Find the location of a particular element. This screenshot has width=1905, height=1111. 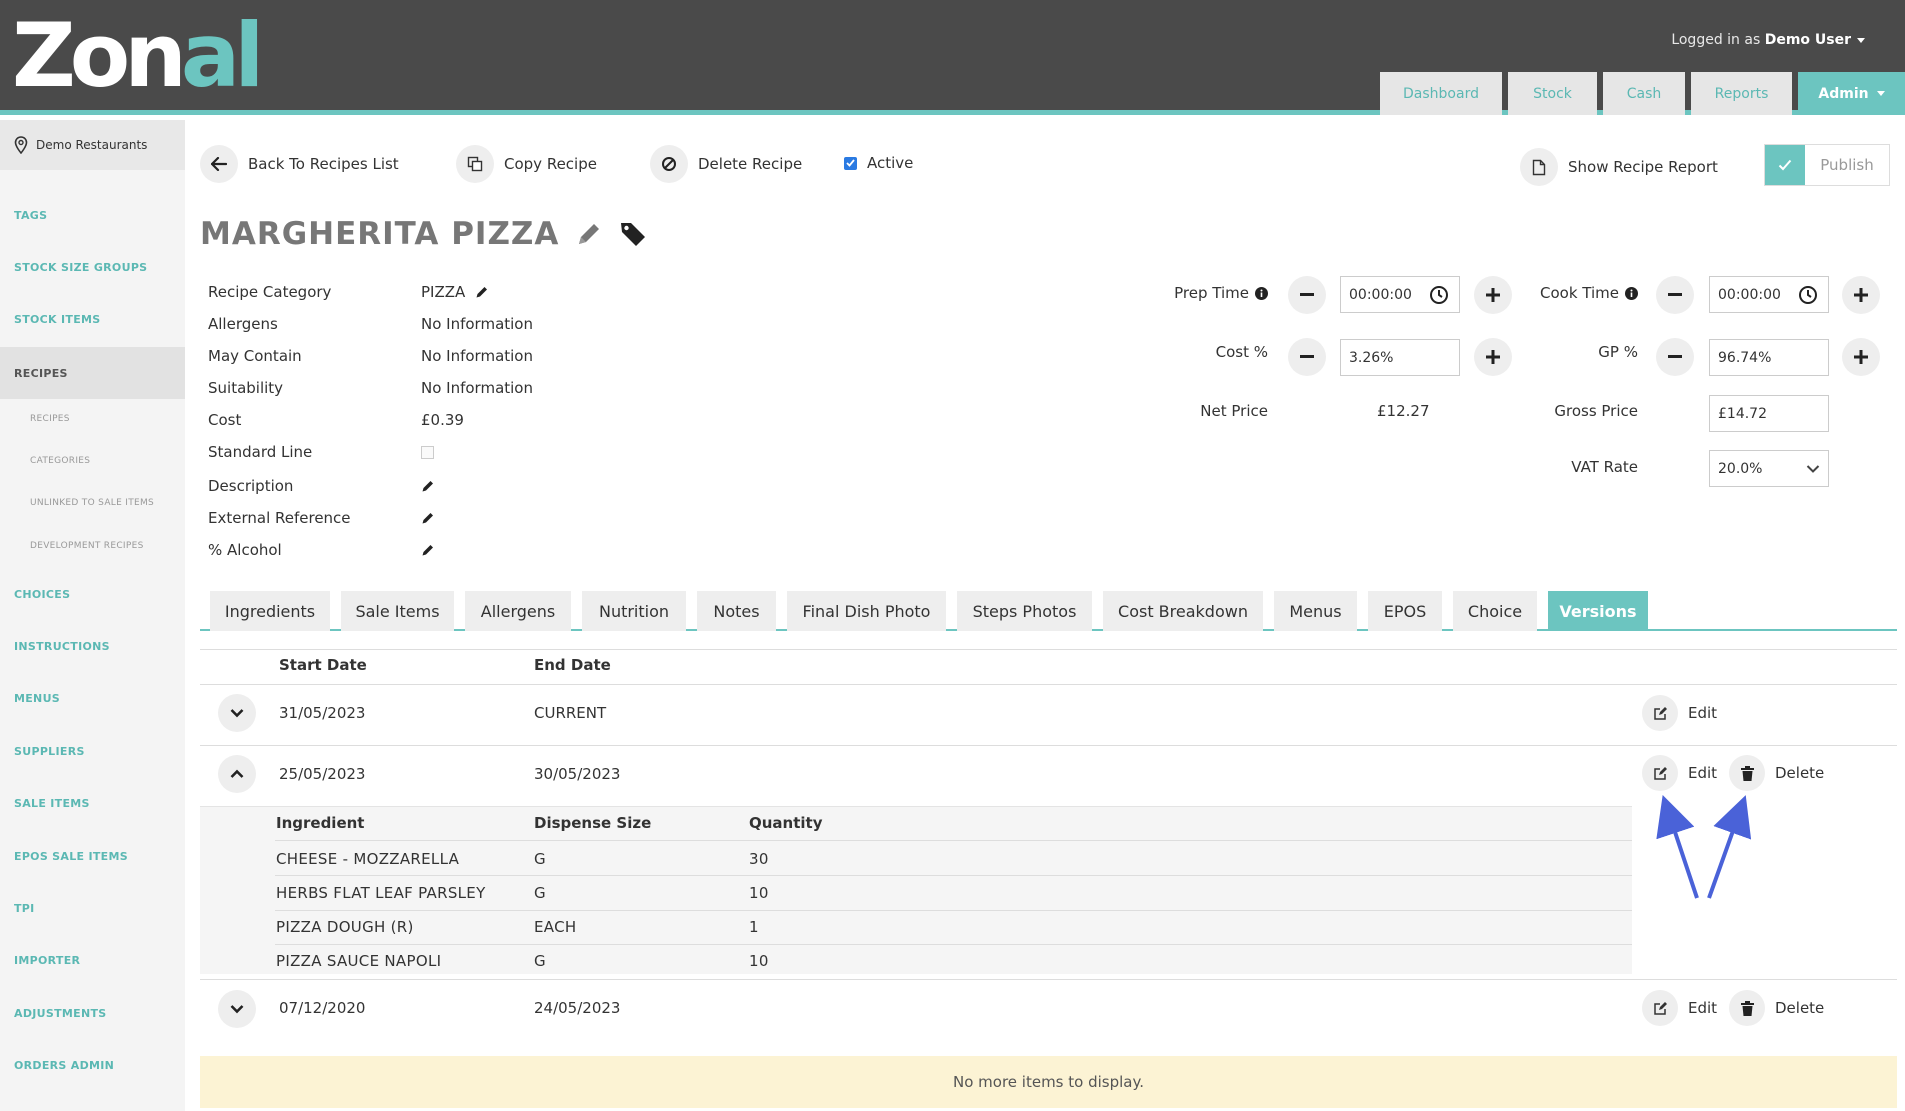

show-recipe-report-button: Show Recipe Report is located at coordinates (1619, 167).